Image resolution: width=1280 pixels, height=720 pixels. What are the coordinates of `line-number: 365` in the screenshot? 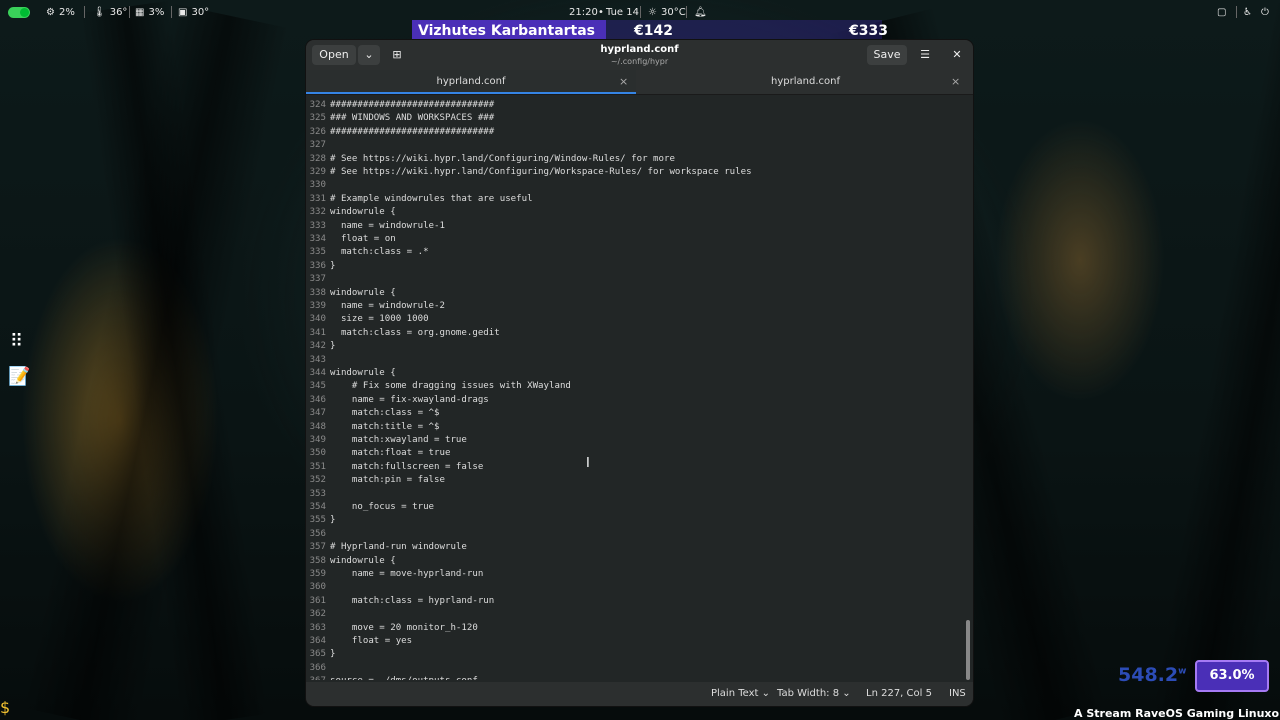 It's located at (317, 654).